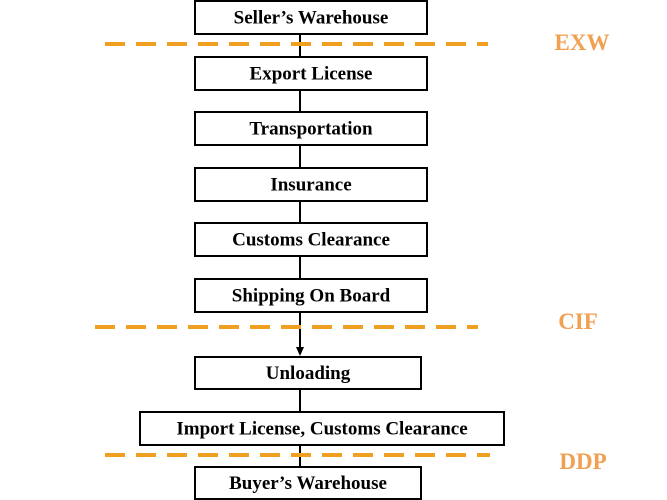  I want to click on step-label: Shipping On Board, so click(311, 296).